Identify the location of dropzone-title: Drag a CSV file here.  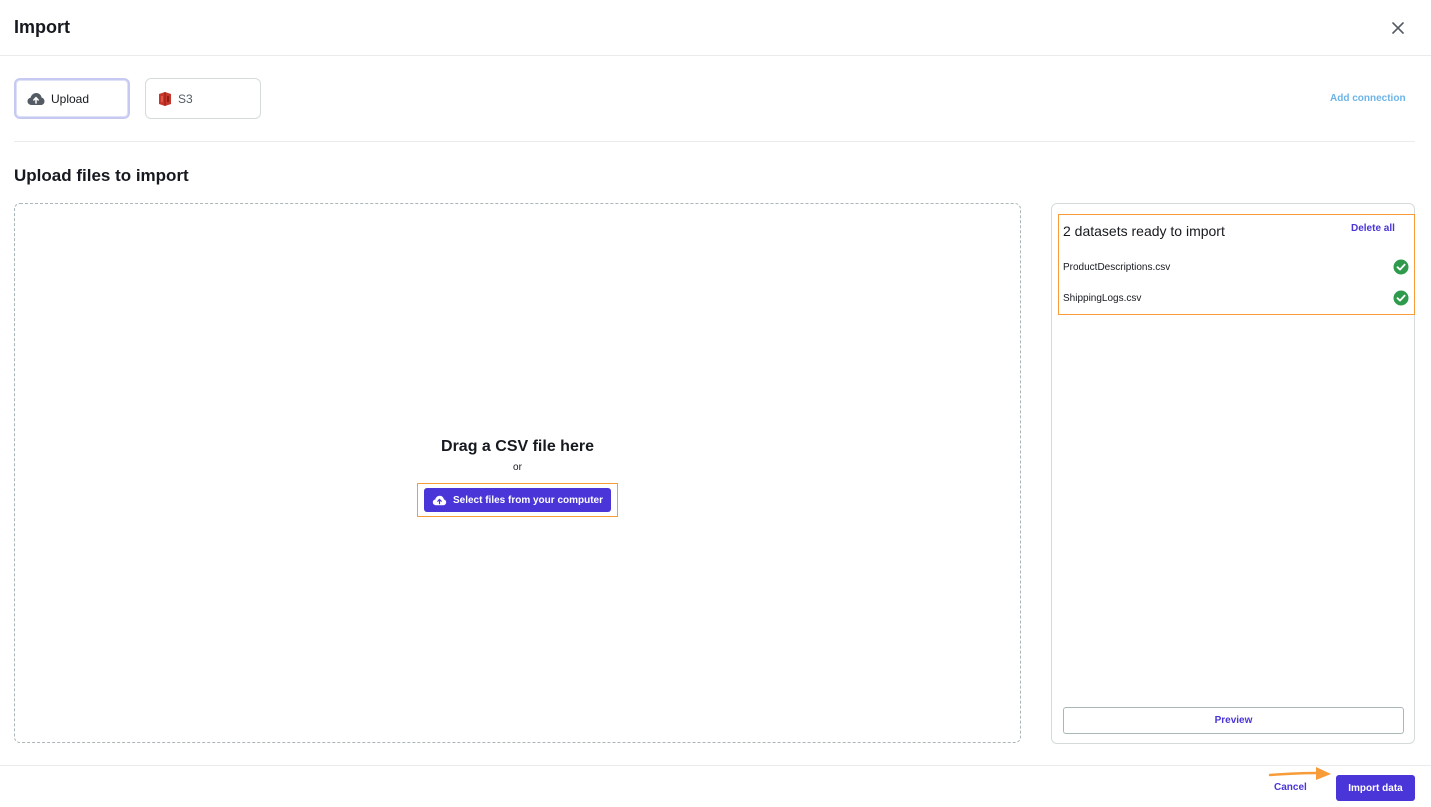
(517, 446).